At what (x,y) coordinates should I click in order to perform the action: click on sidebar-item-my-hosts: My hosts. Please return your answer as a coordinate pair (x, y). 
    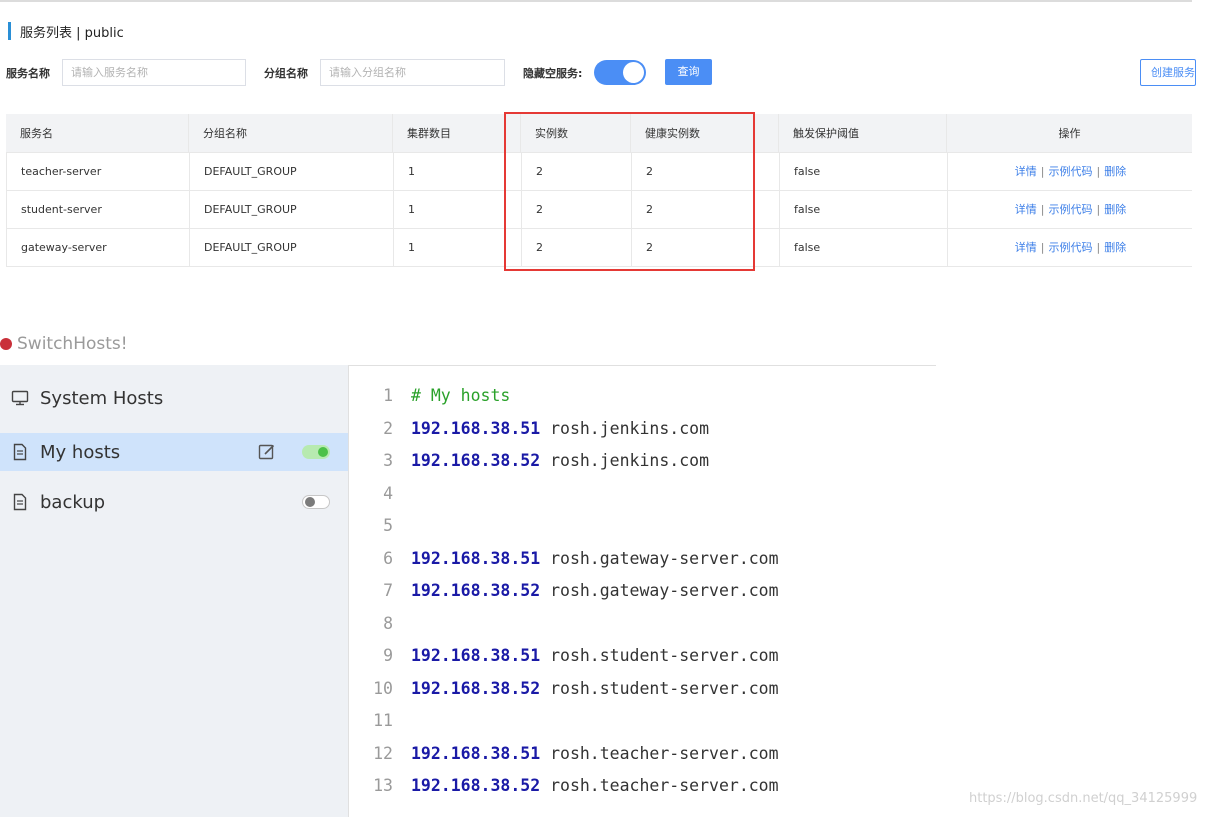
    Looking at the image, I should click on (174, 452).